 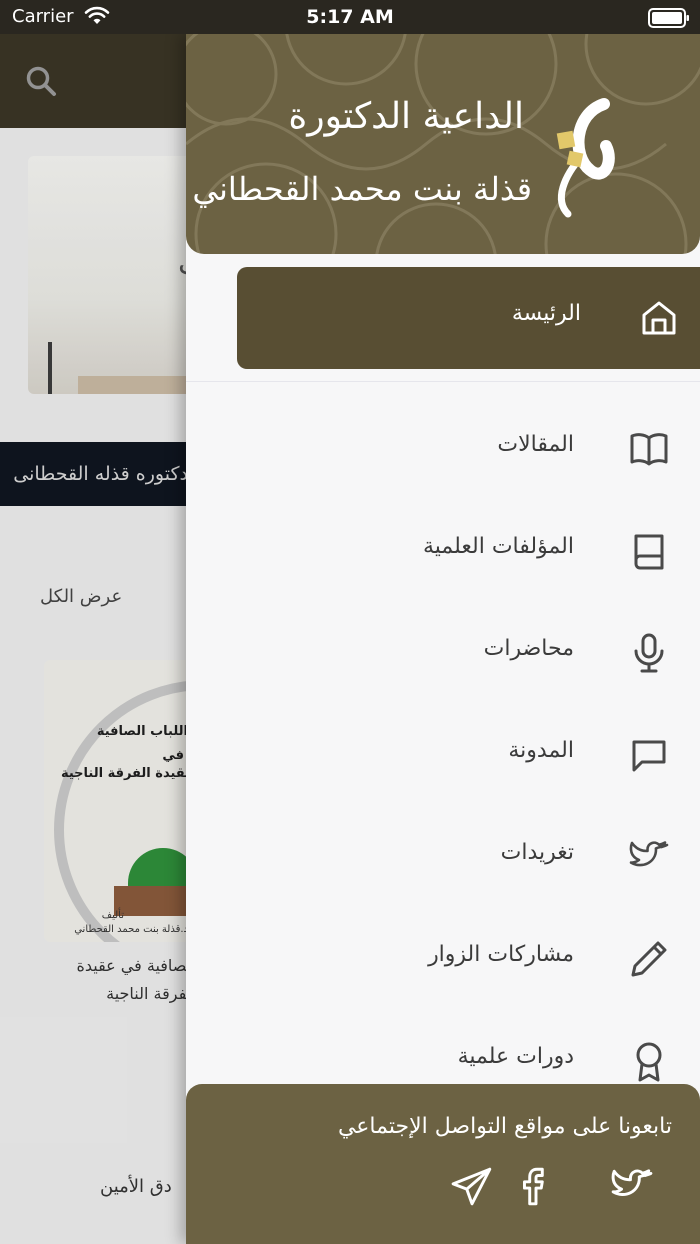 What do you see at coordinates (406, 116) in the screenshot?
I see `brand-title: الداعية الدكتورة` at bounding box center [406, 116].